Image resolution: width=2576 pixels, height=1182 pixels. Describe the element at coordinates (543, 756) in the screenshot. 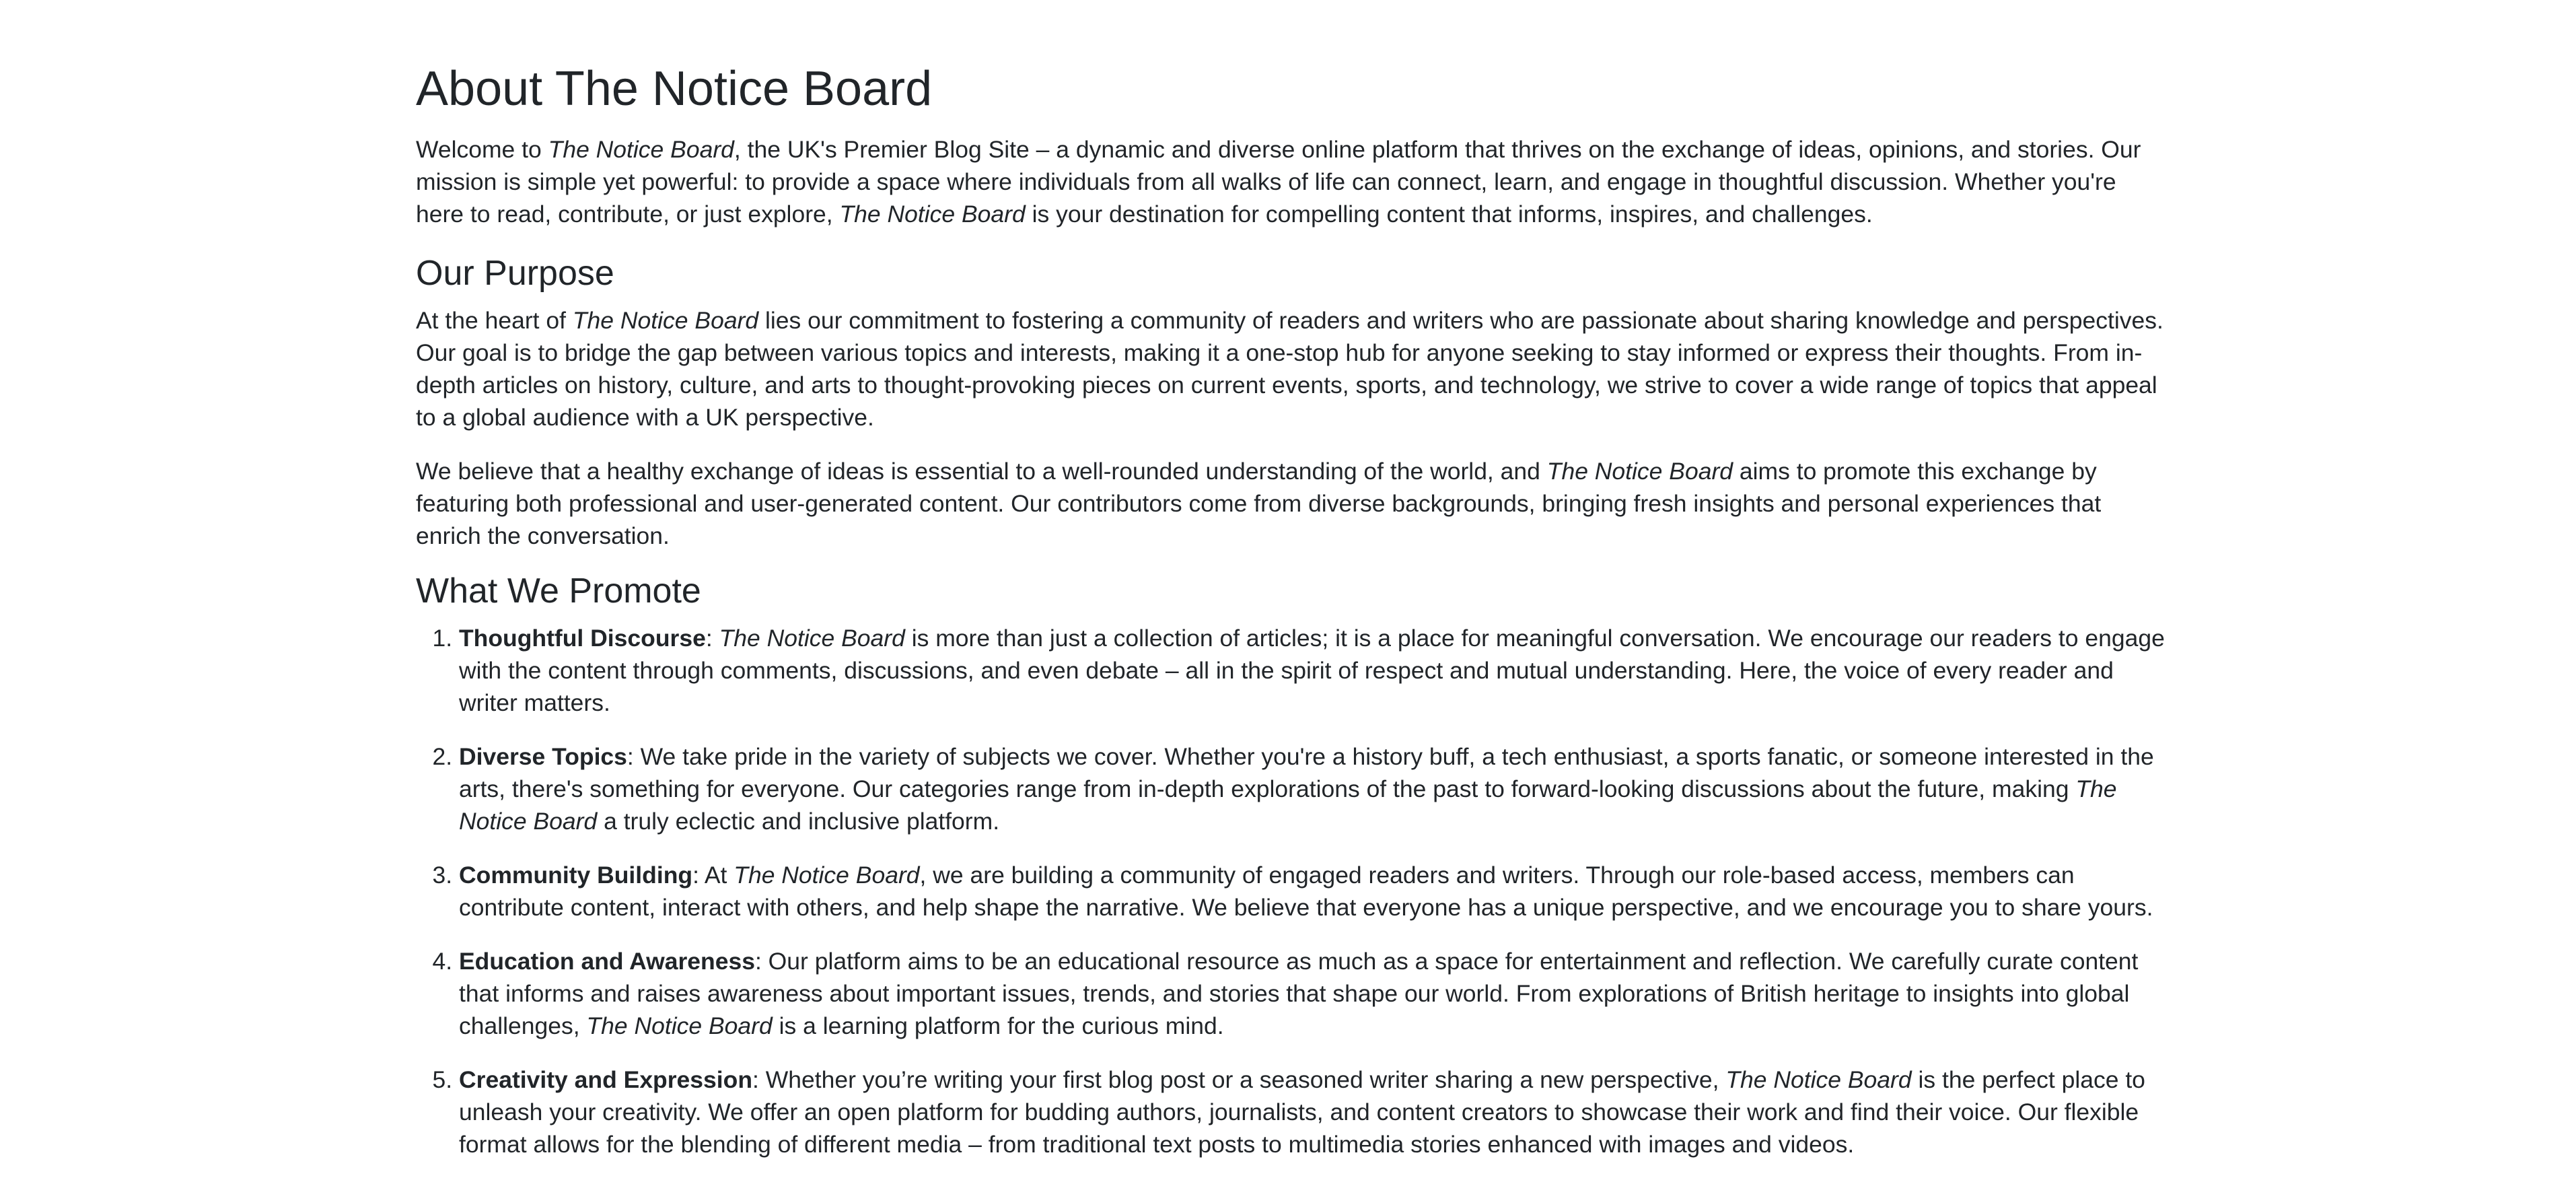

I see `list-item-title: Diverse Topics` at that location.